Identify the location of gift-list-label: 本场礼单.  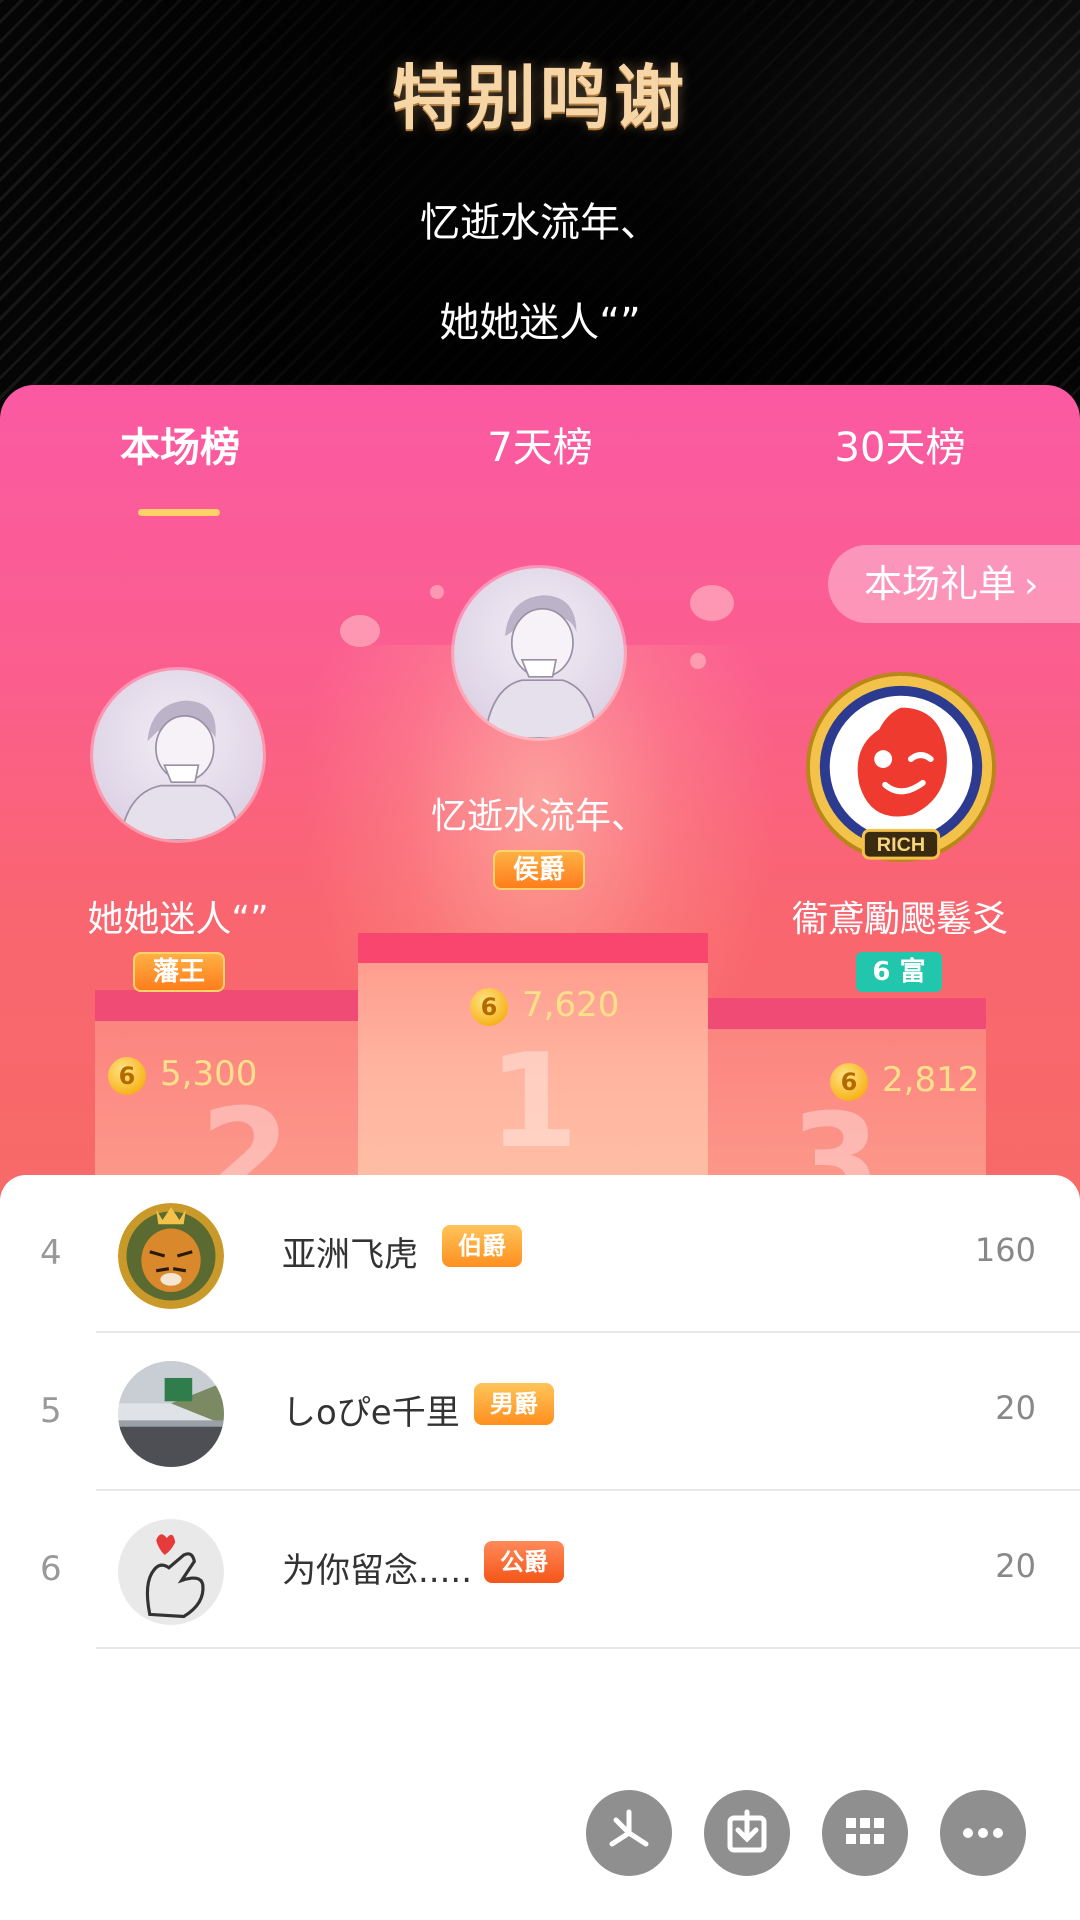
(940, 584).